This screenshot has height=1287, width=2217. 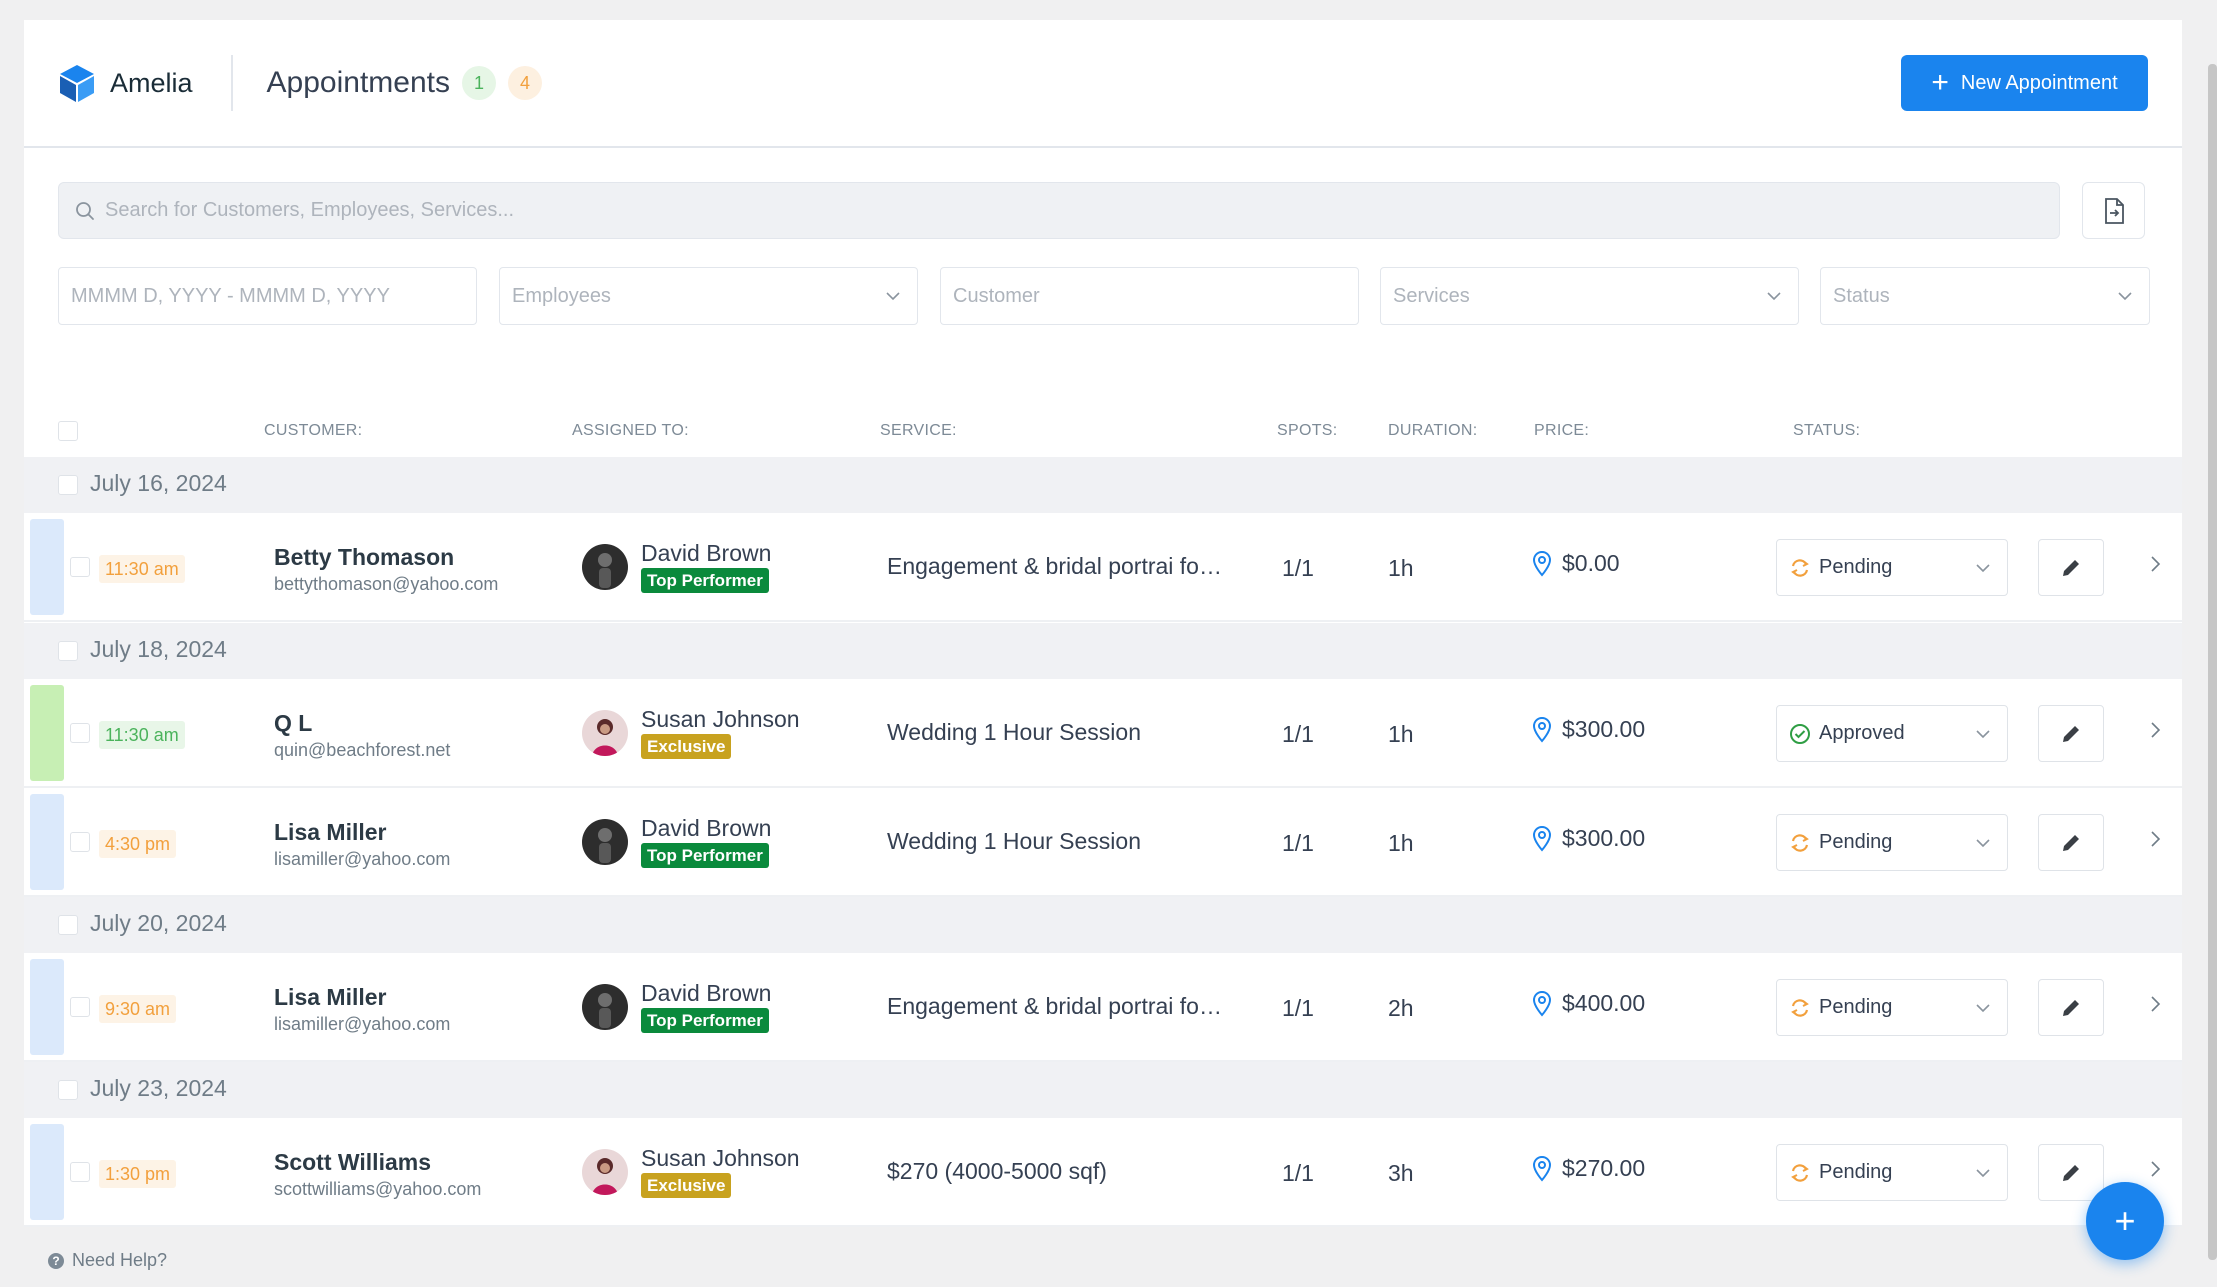 What do you see at coordinates (151, 82) in the screenshot?
I see `logo-text: Amelia` at bounding box center [151, 82].